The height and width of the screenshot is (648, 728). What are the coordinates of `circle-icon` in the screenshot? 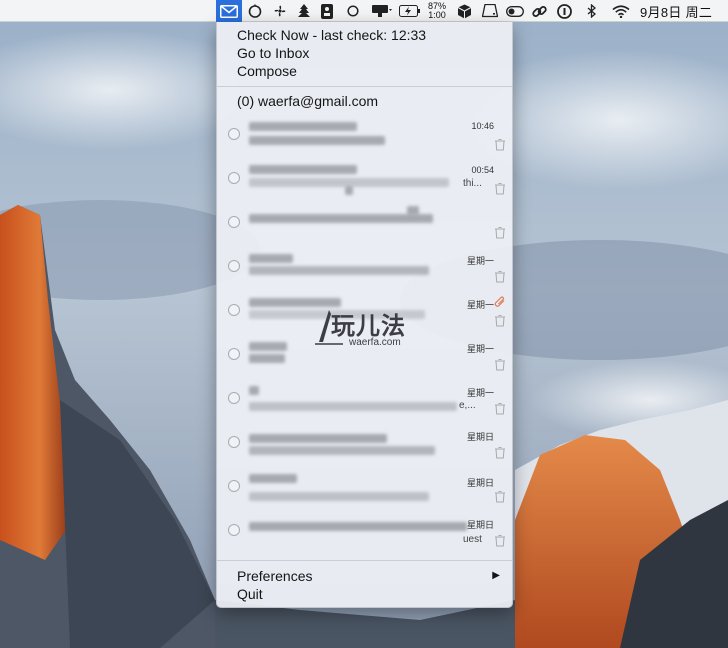 It's located at (353, 11).